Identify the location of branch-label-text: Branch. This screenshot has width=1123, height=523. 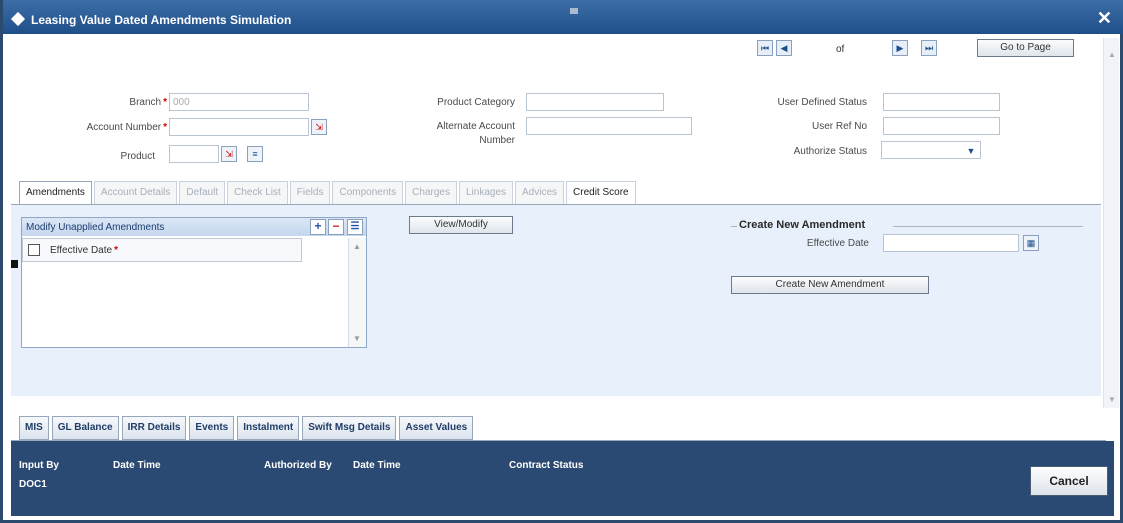
(145, 102).